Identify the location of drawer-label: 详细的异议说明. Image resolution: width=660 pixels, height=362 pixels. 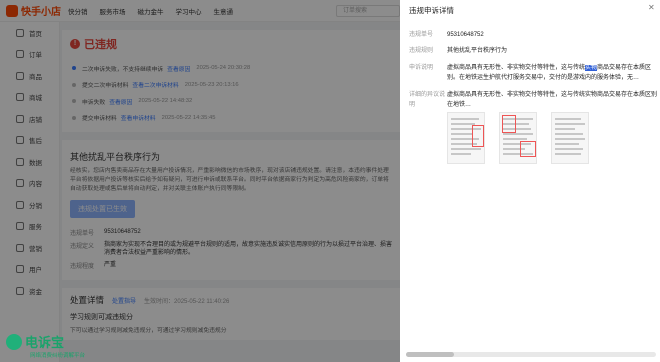
(427, 100).